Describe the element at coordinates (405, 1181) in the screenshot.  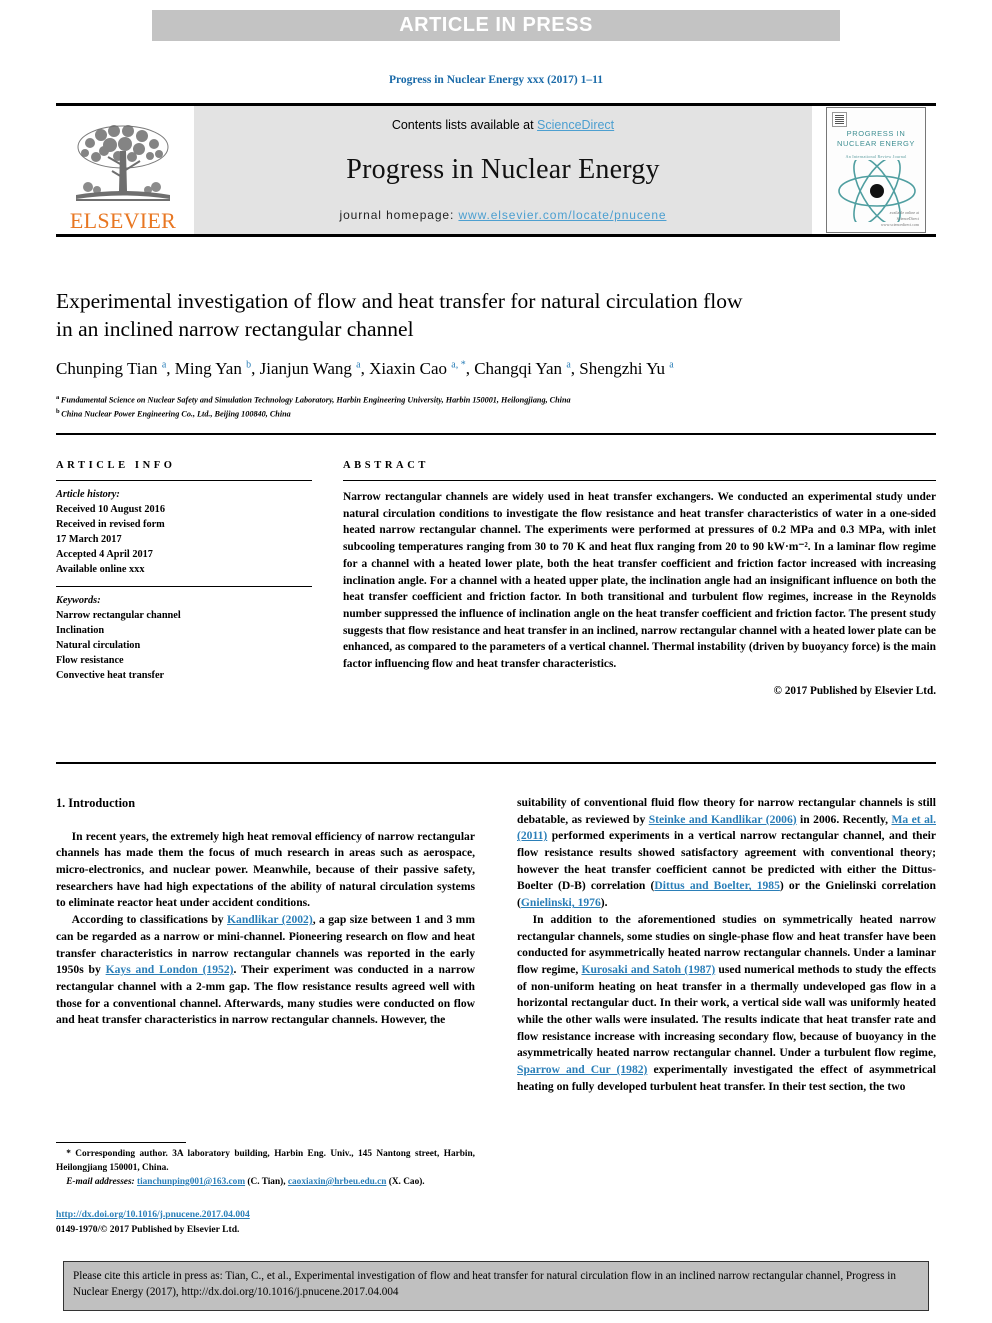
I see `email-owner: (X. Cao).` at that location.